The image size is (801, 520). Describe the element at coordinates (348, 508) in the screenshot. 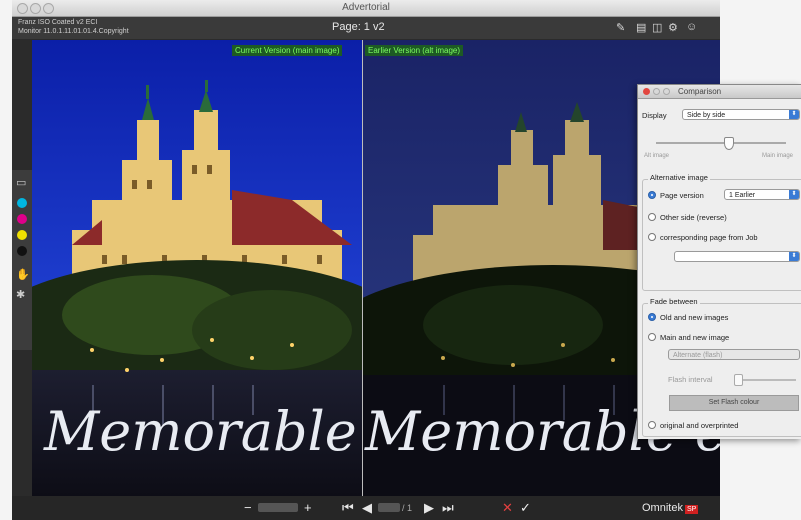

I see `first-page-button: ⏮` at that location.